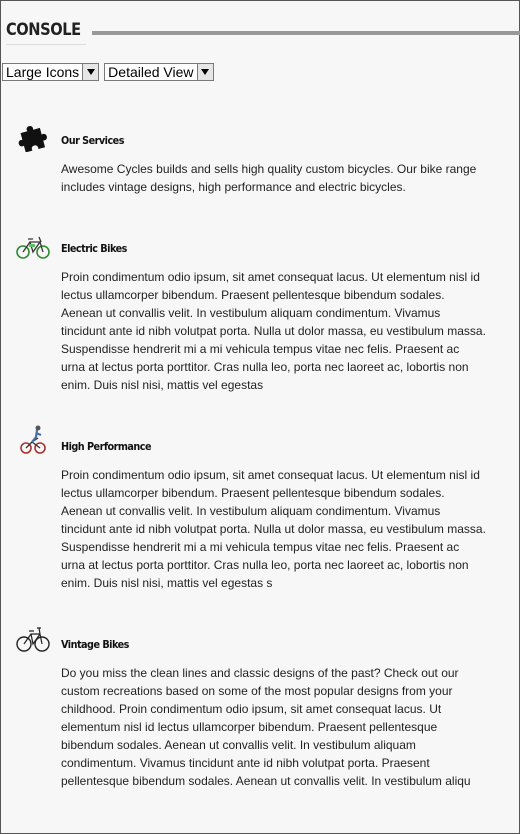 This screenshot has height=834, width=520. I want to click on icon-size-select: Large Icons, so click(51, 72).